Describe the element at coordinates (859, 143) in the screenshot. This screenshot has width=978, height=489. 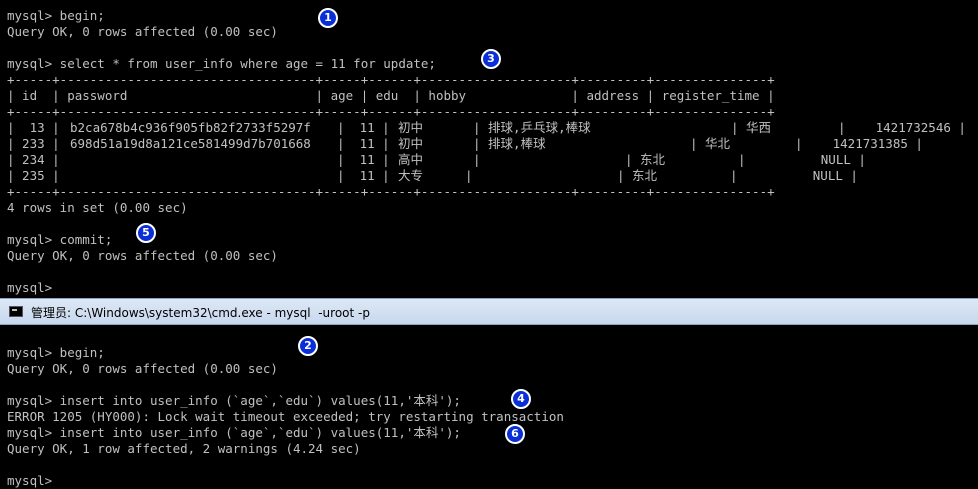
I see `cell-register-time: | 1421731385 |` at that location.